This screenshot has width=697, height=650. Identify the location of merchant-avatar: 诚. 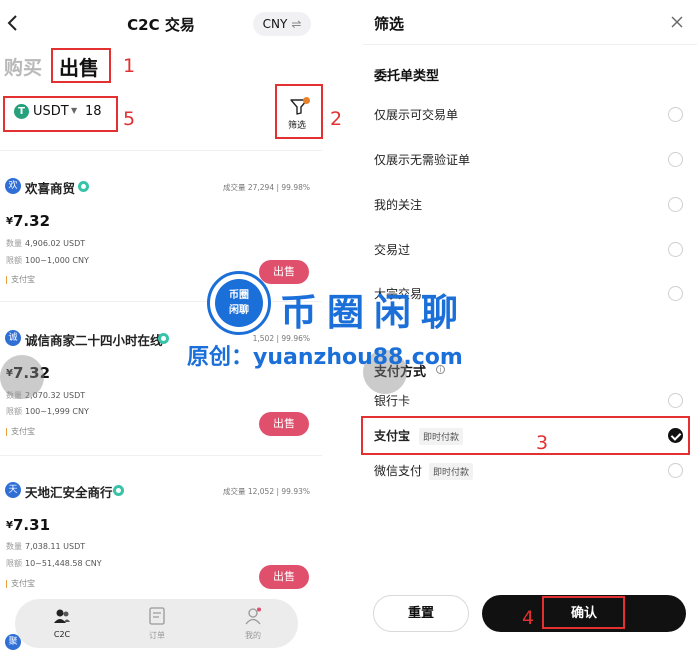
(13, 338).